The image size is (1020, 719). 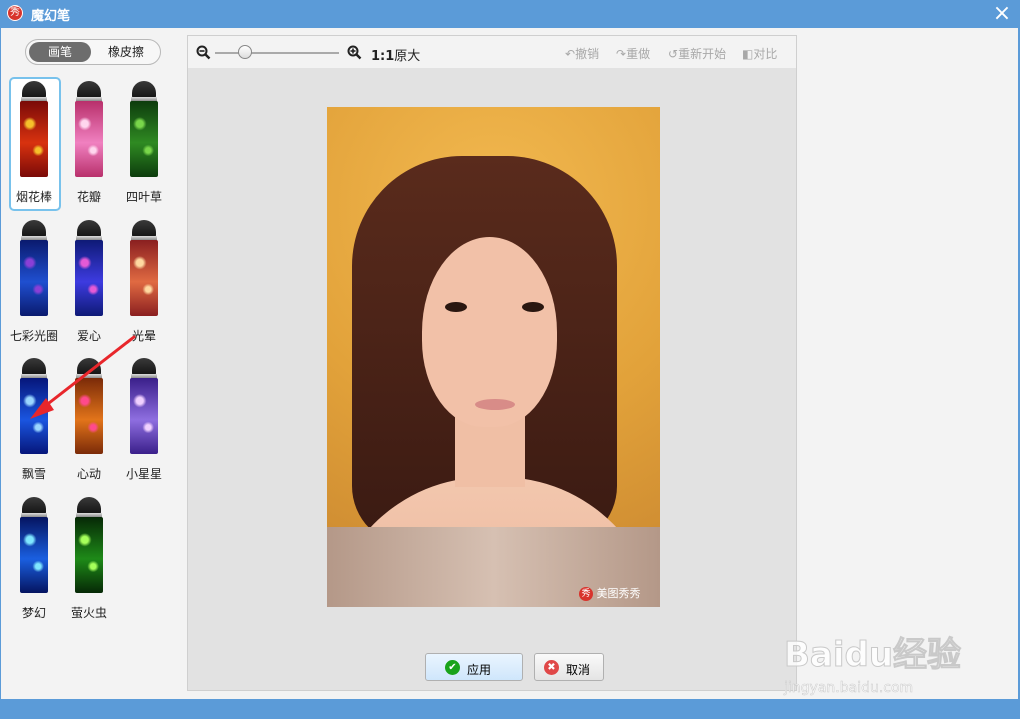 What do you see at coordinates (765, 54) in the screenshot?
I see `compare-label: 对比` at bounding box center [765, 54].